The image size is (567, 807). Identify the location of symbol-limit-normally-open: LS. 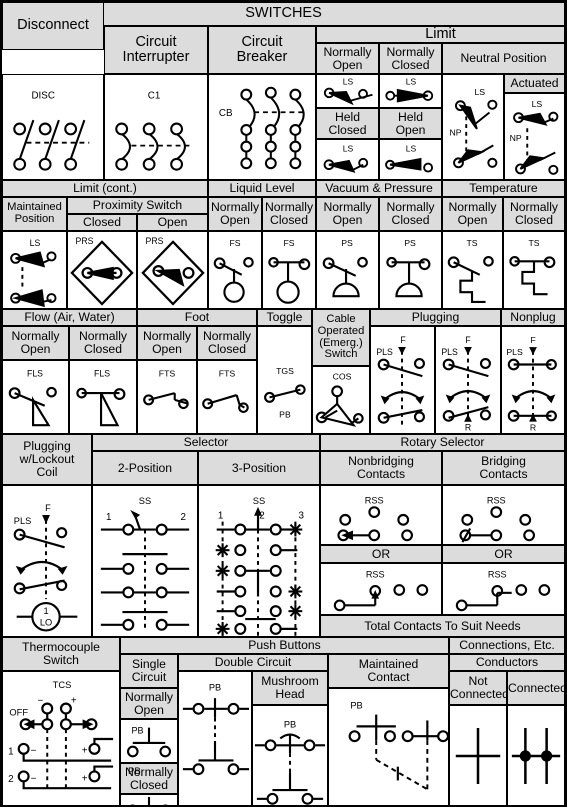
(347, 91).